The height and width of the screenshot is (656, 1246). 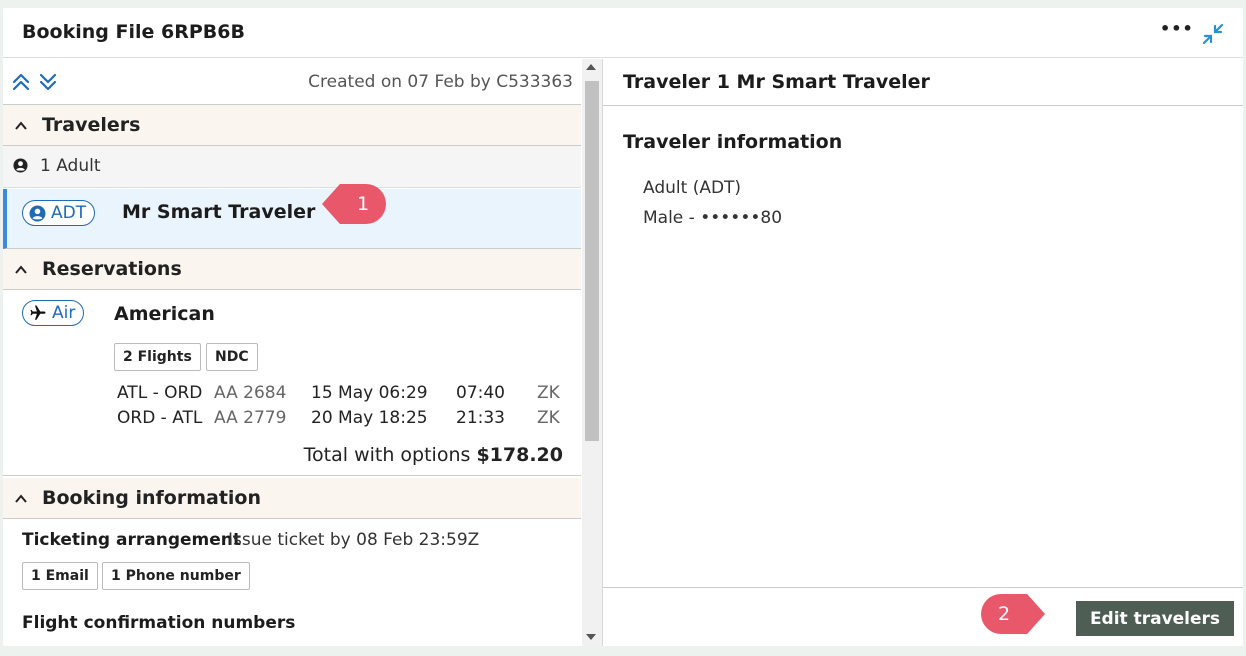 I want to click on phone-tag: 1 Phone number, so click(x=176, y=576).